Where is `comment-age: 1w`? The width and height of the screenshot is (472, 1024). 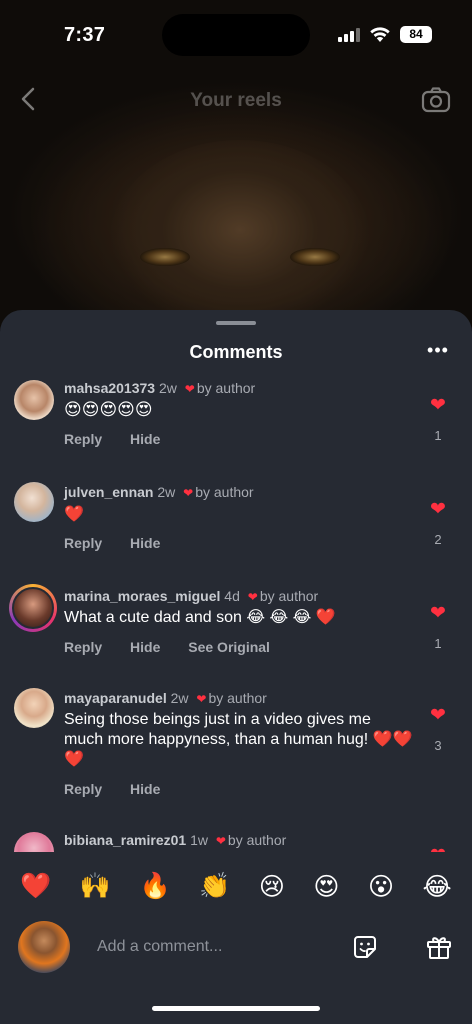
comment-age: 1w is located at coordinates (199, 840).